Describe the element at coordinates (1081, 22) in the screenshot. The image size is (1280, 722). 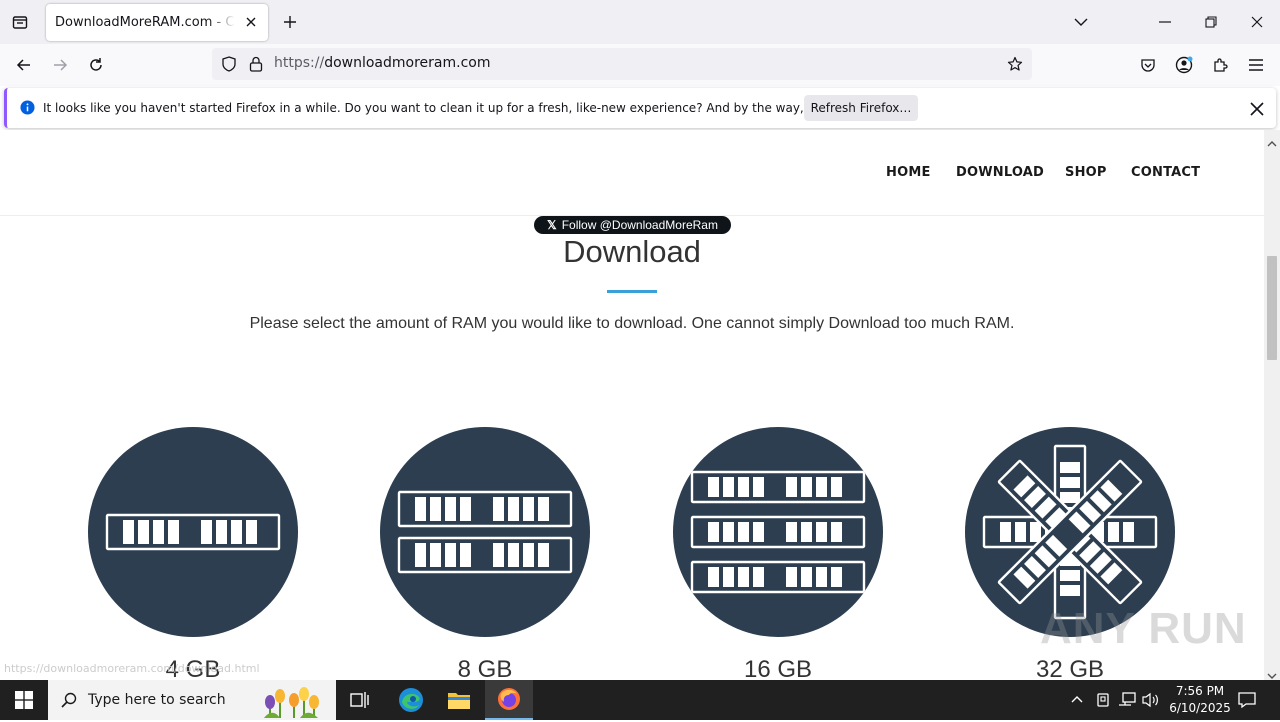
I see `list-all-tabs-icon` at that location.